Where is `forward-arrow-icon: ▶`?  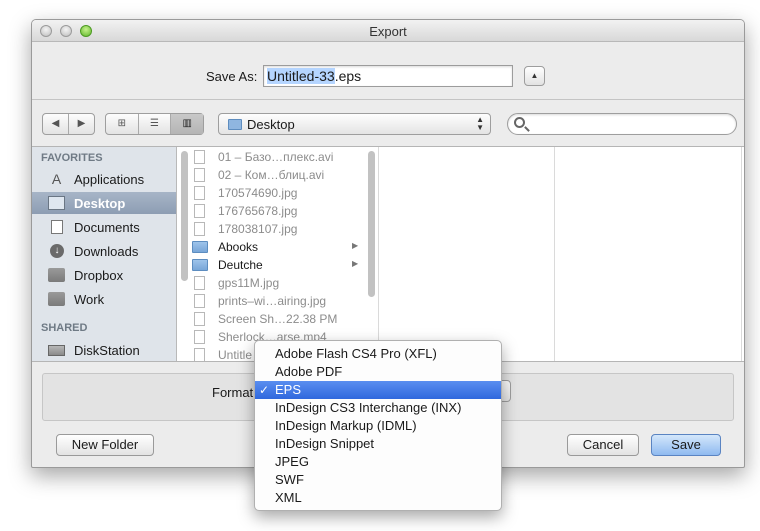
forward-arrow-icon: ▶ is located at coordinates (81, 123).